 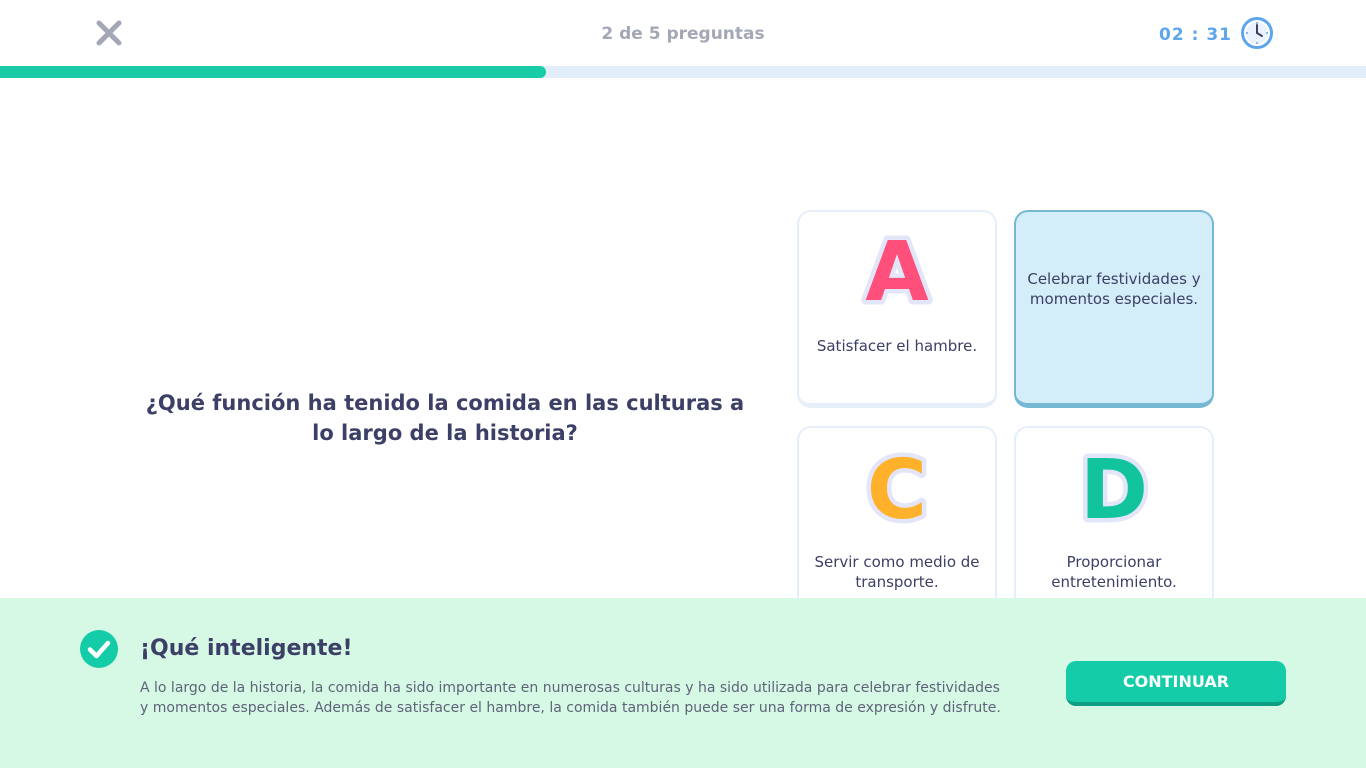 I want to click on option-c-label: Servir como medio de transporte., so click(x=897, y=572).